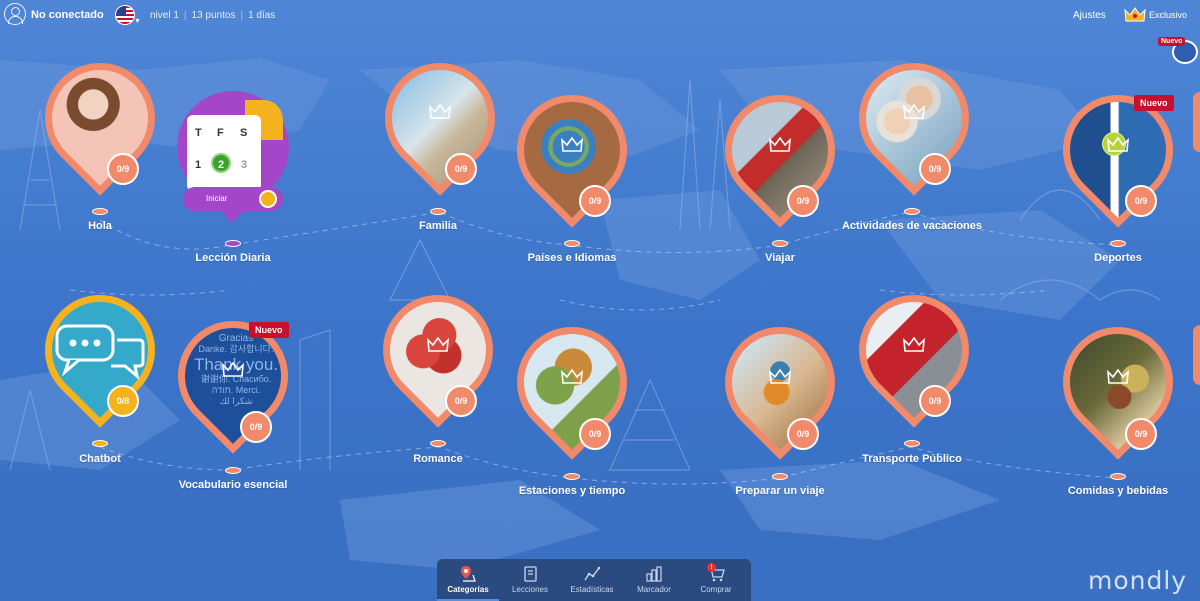  What do you see at coordinates (711, 567) in the screenshot?
I see `alert-badge: !` at bounding box center [711, 567].